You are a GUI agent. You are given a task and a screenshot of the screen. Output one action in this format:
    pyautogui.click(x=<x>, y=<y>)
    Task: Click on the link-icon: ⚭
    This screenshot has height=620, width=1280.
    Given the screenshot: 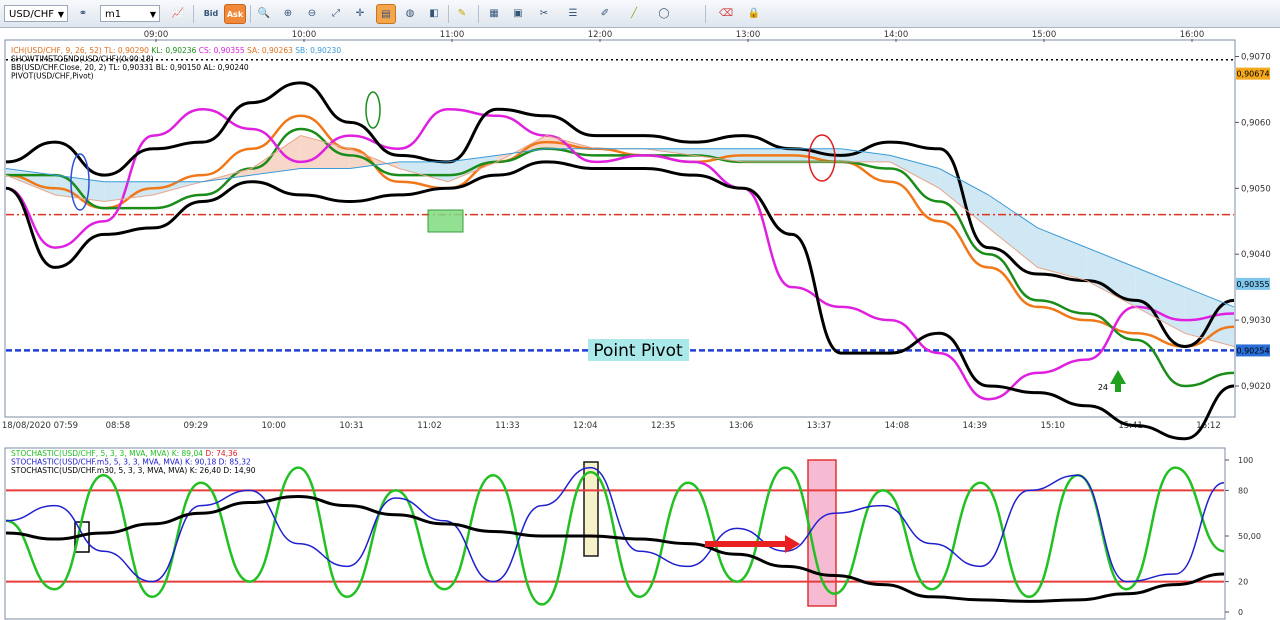 What is the action you would take?
    pyautogui.click(x=83, y=14)
    